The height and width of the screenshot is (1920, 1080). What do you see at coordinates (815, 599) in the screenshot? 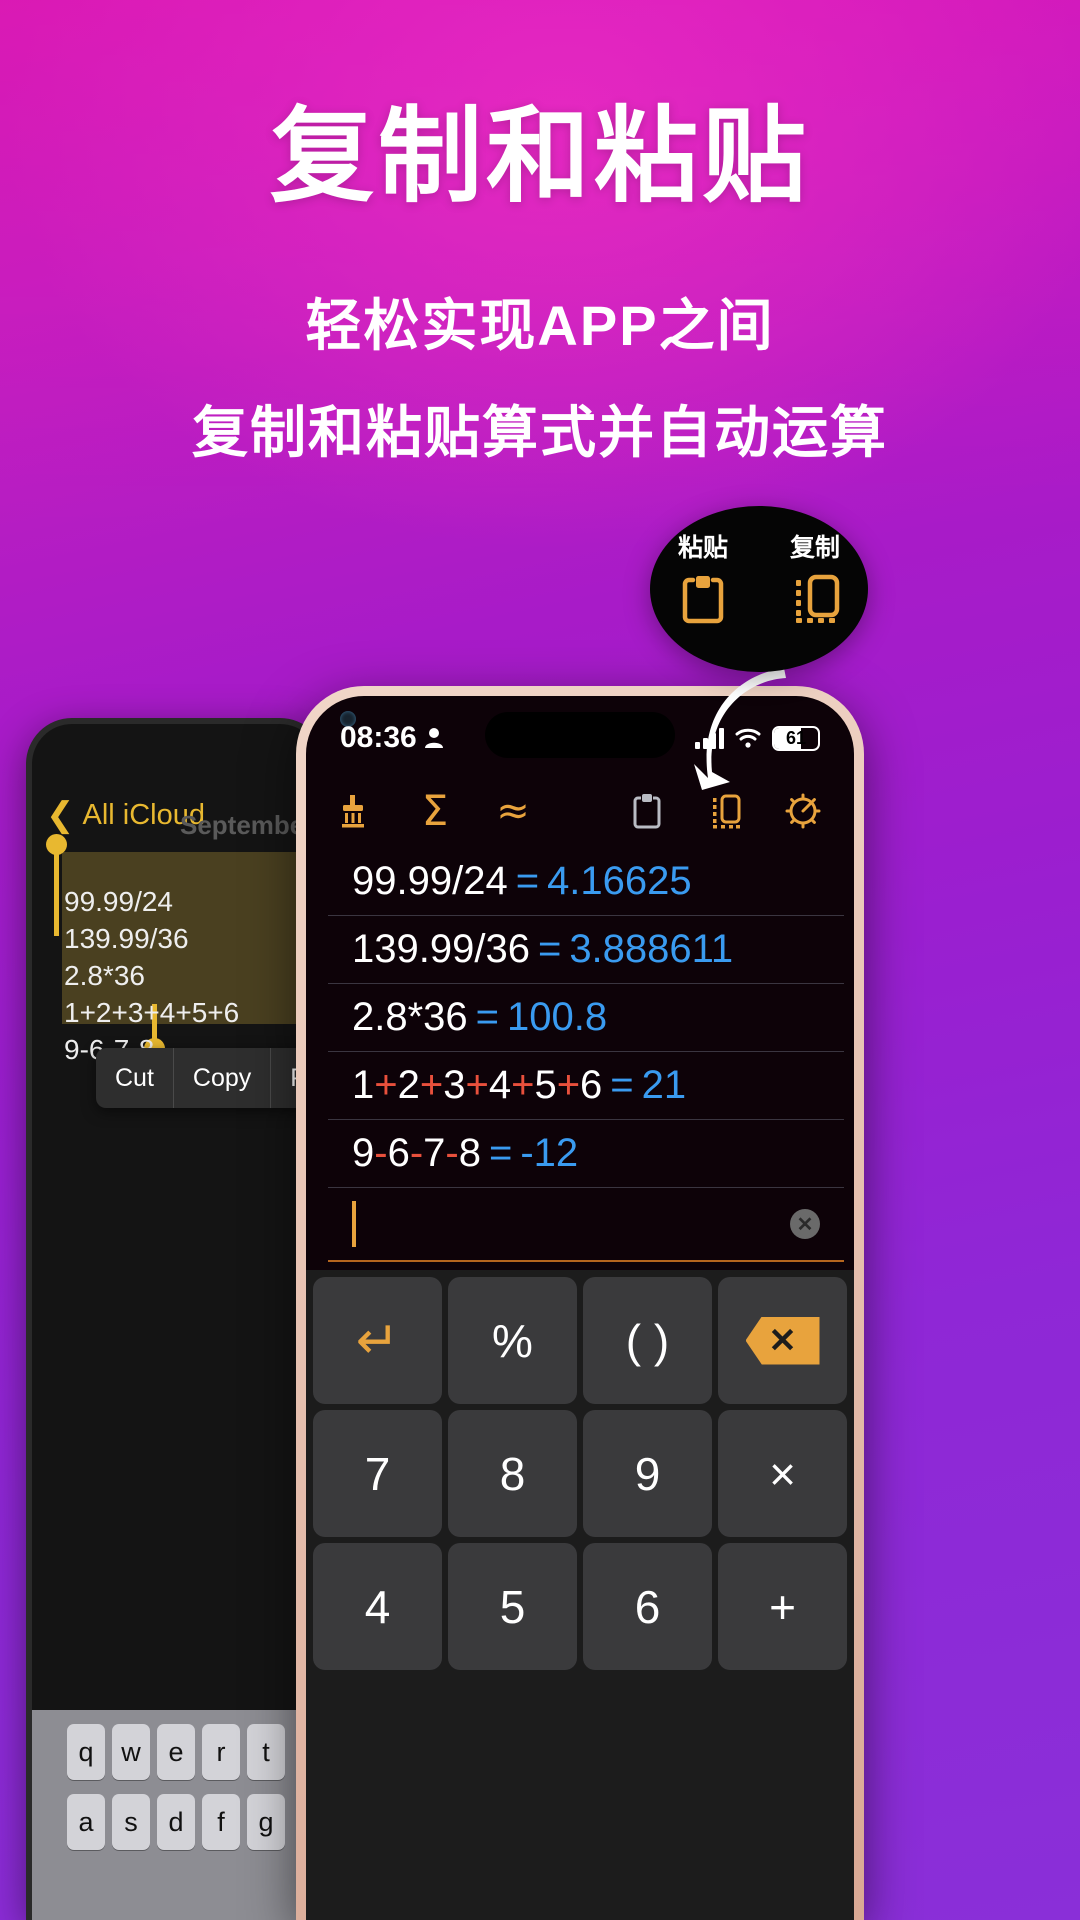
I see `copy-icon` at bounding box center [815, 599].